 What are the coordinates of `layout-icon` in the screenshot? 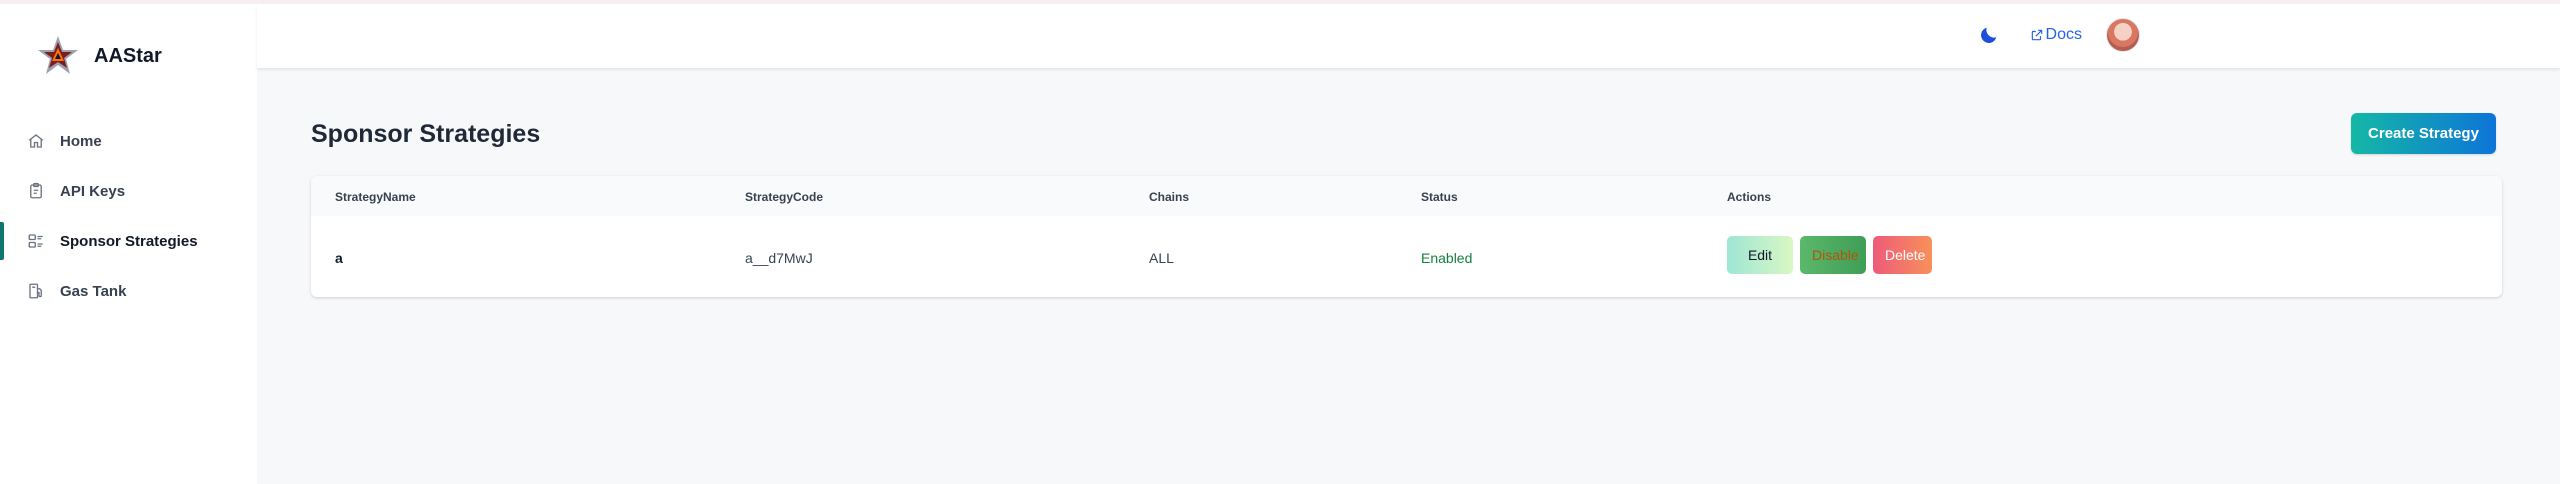 It's located at (36, 241).